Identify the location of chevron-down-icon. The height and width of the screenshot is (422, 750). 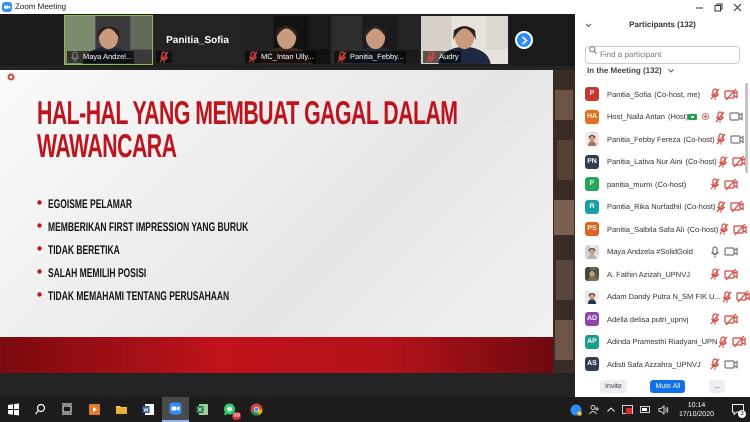
(671, 71).